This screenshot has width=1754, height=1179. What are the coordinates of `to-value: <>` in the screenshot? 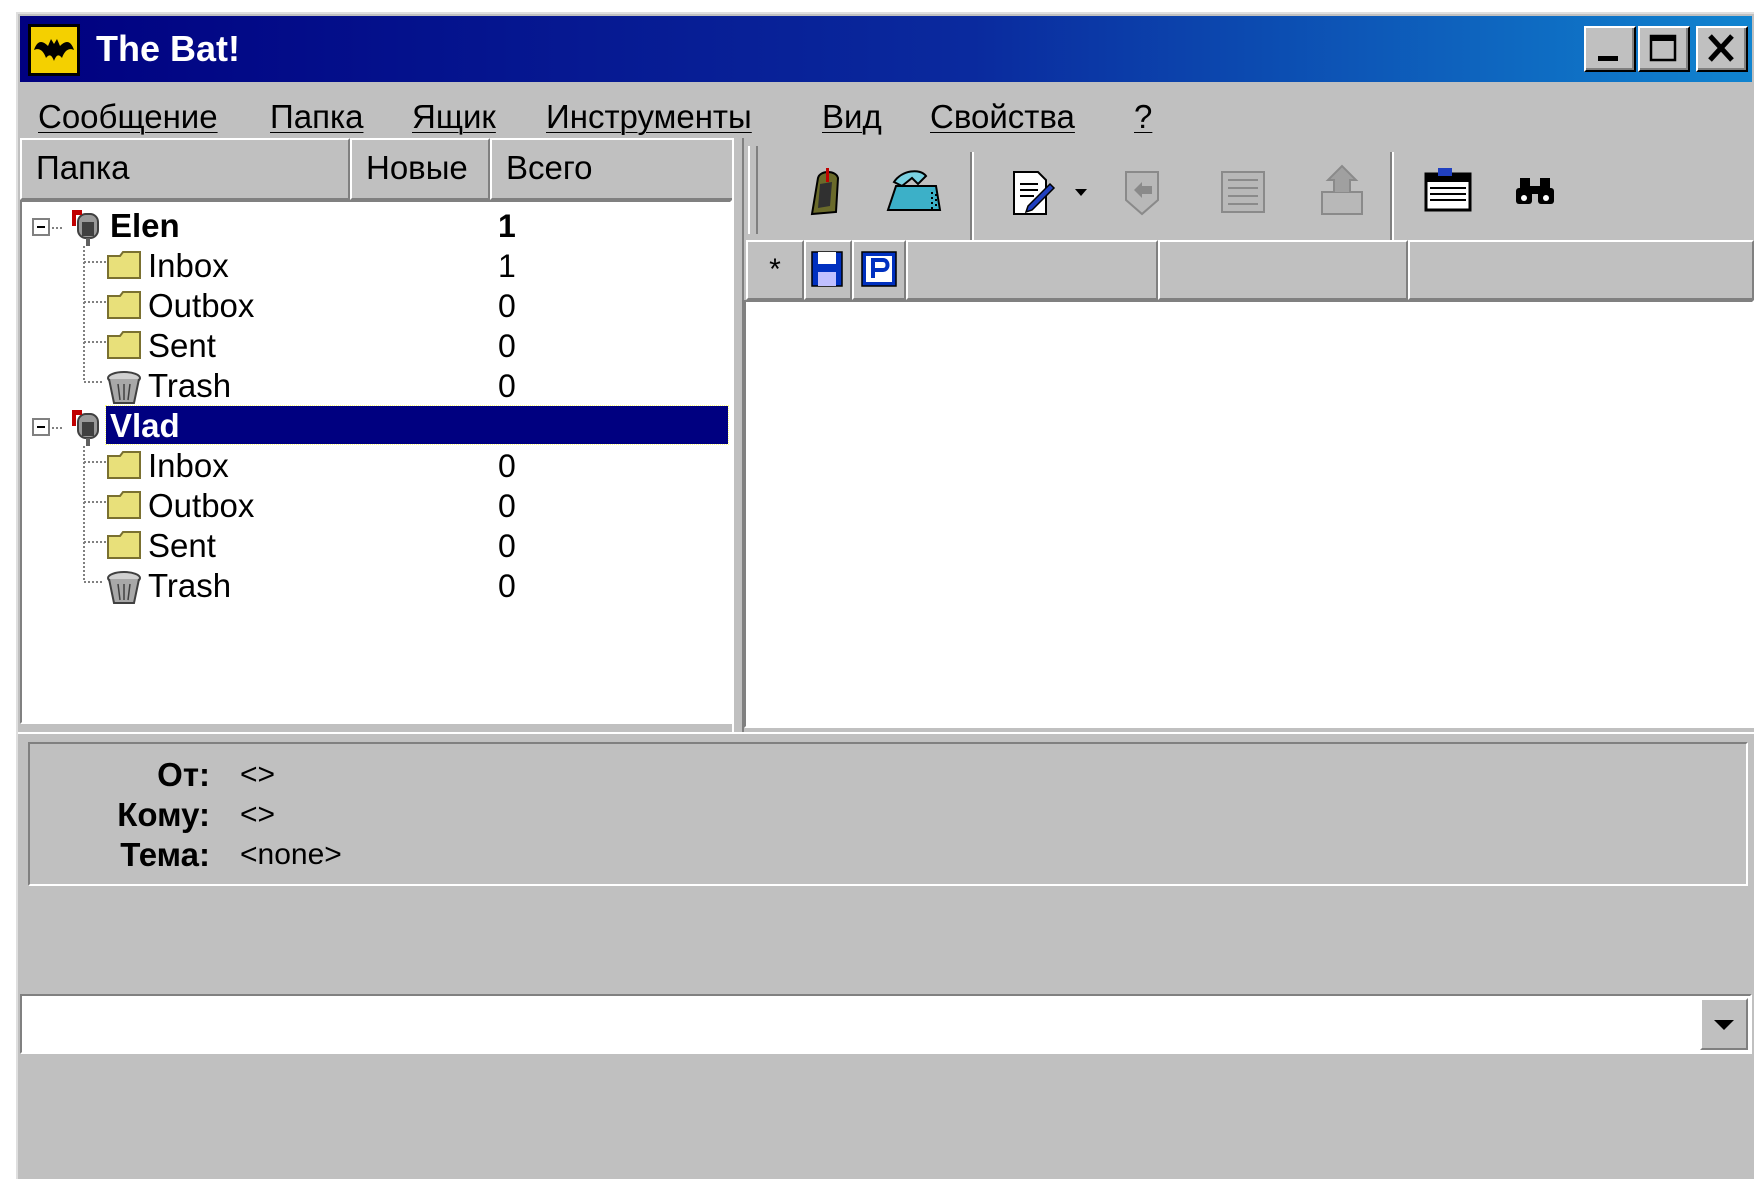 It's located at (257, 815).